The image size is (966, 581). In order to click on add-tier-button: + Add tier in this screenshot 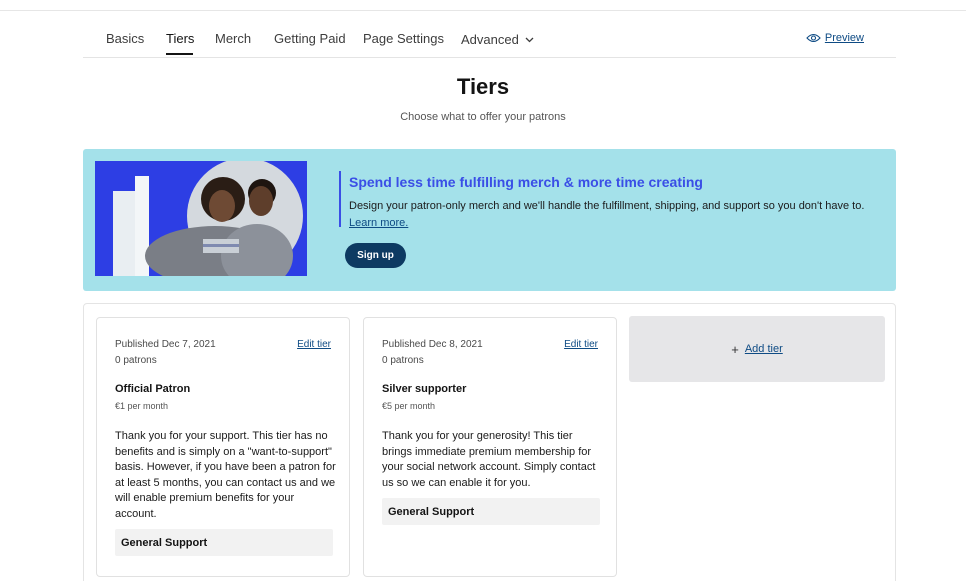, I will do `click(757, 349)`.